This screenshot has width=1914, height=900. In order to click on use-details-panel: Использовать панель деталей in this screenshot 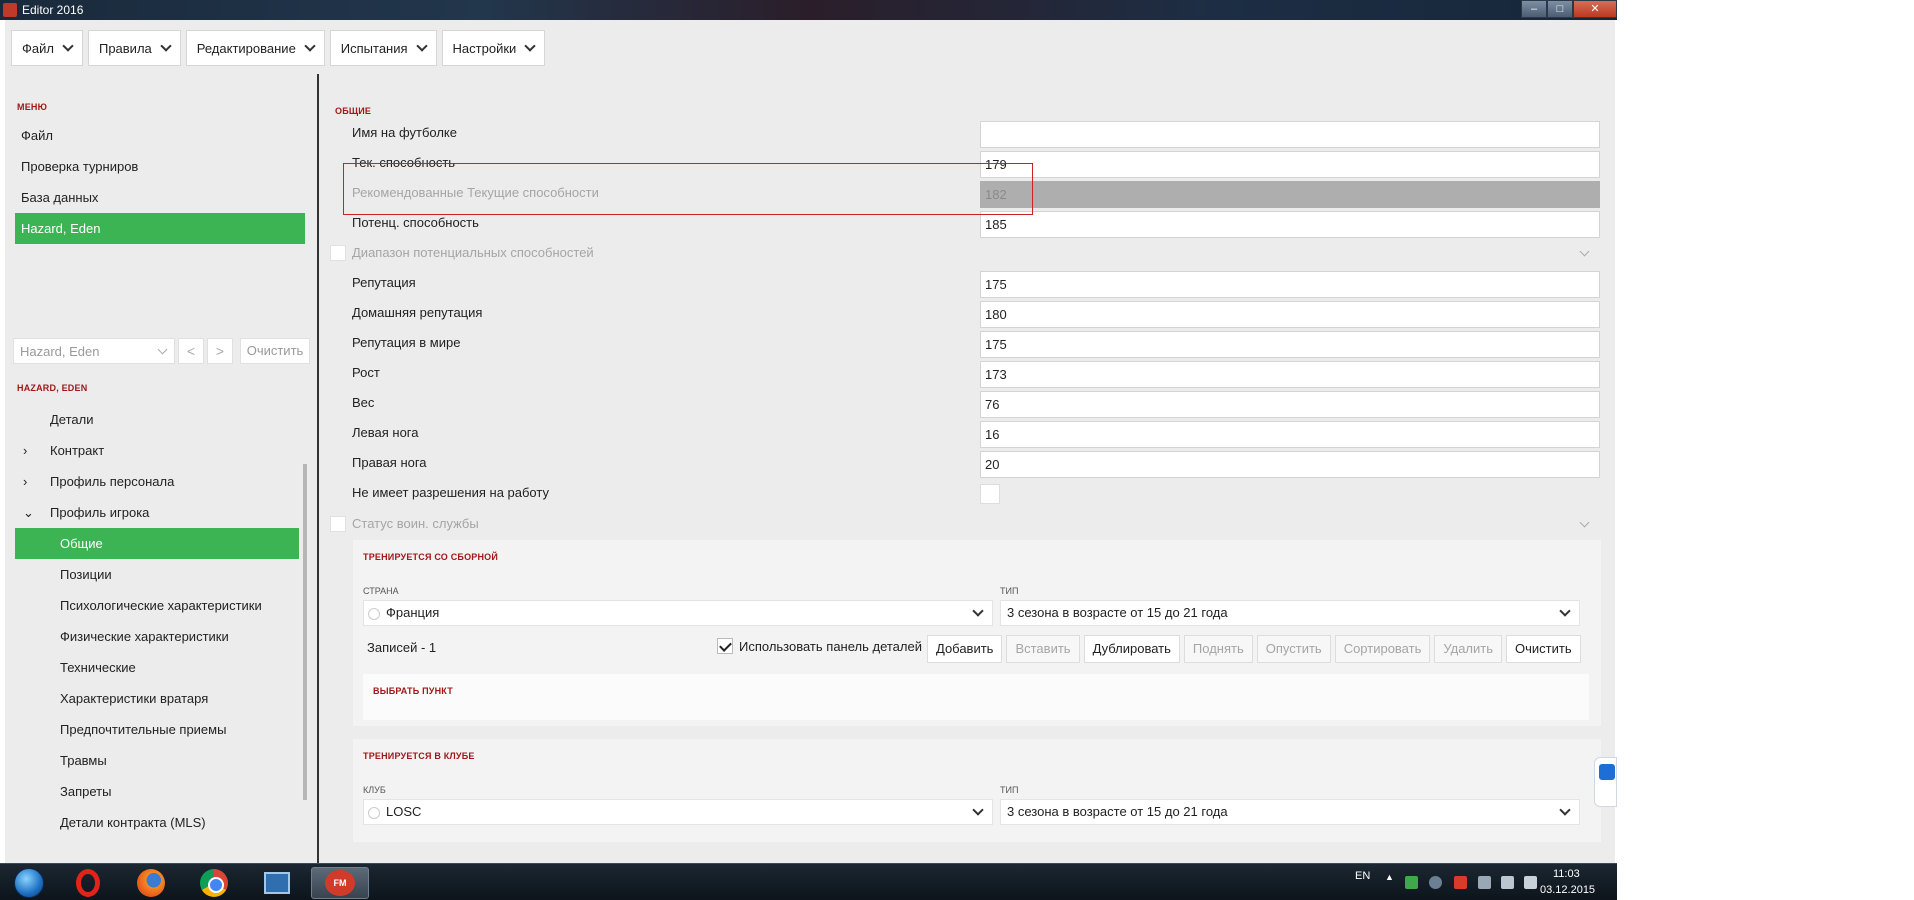, I will do `click(819, 646)`.